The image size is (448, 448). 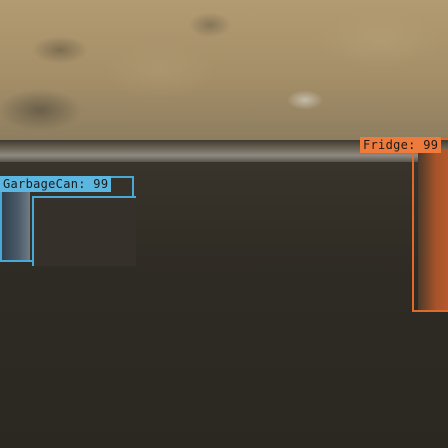 I want to click on fridge-bounding-box, so click(x=430, y=225).